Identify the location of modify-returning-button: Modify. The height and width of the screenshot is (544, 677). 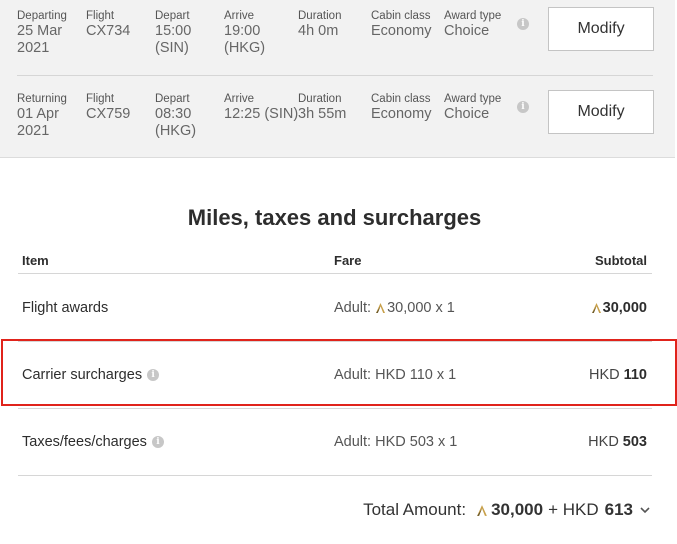
(601, 112).